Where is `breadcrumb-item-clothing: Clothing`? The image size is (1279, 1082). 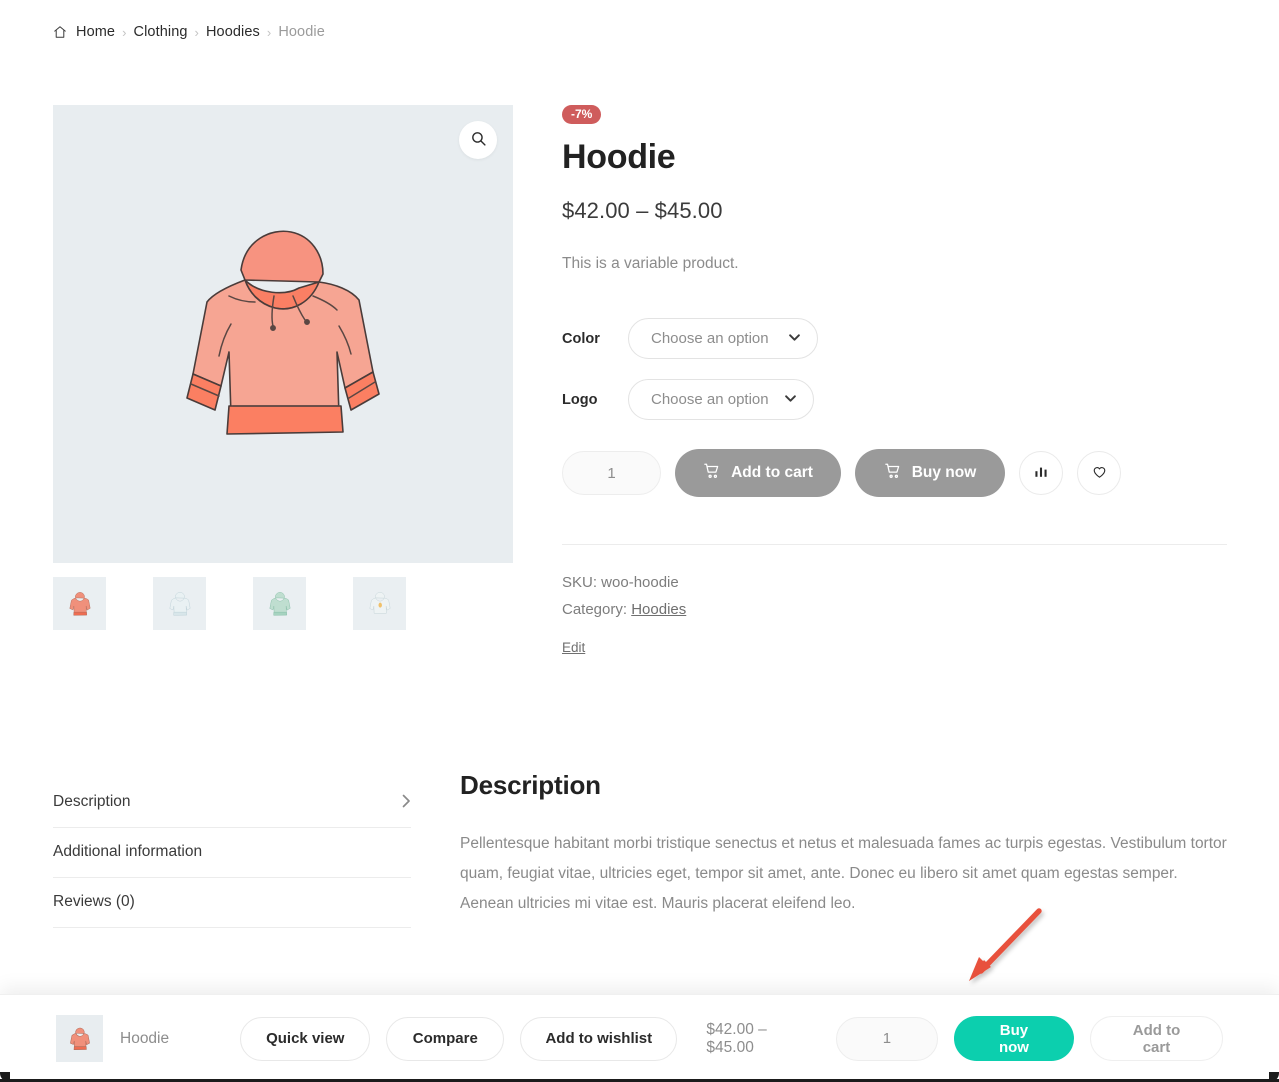 breadcrumb-item-clothing: Clothing is located at coordinates (161, 32).